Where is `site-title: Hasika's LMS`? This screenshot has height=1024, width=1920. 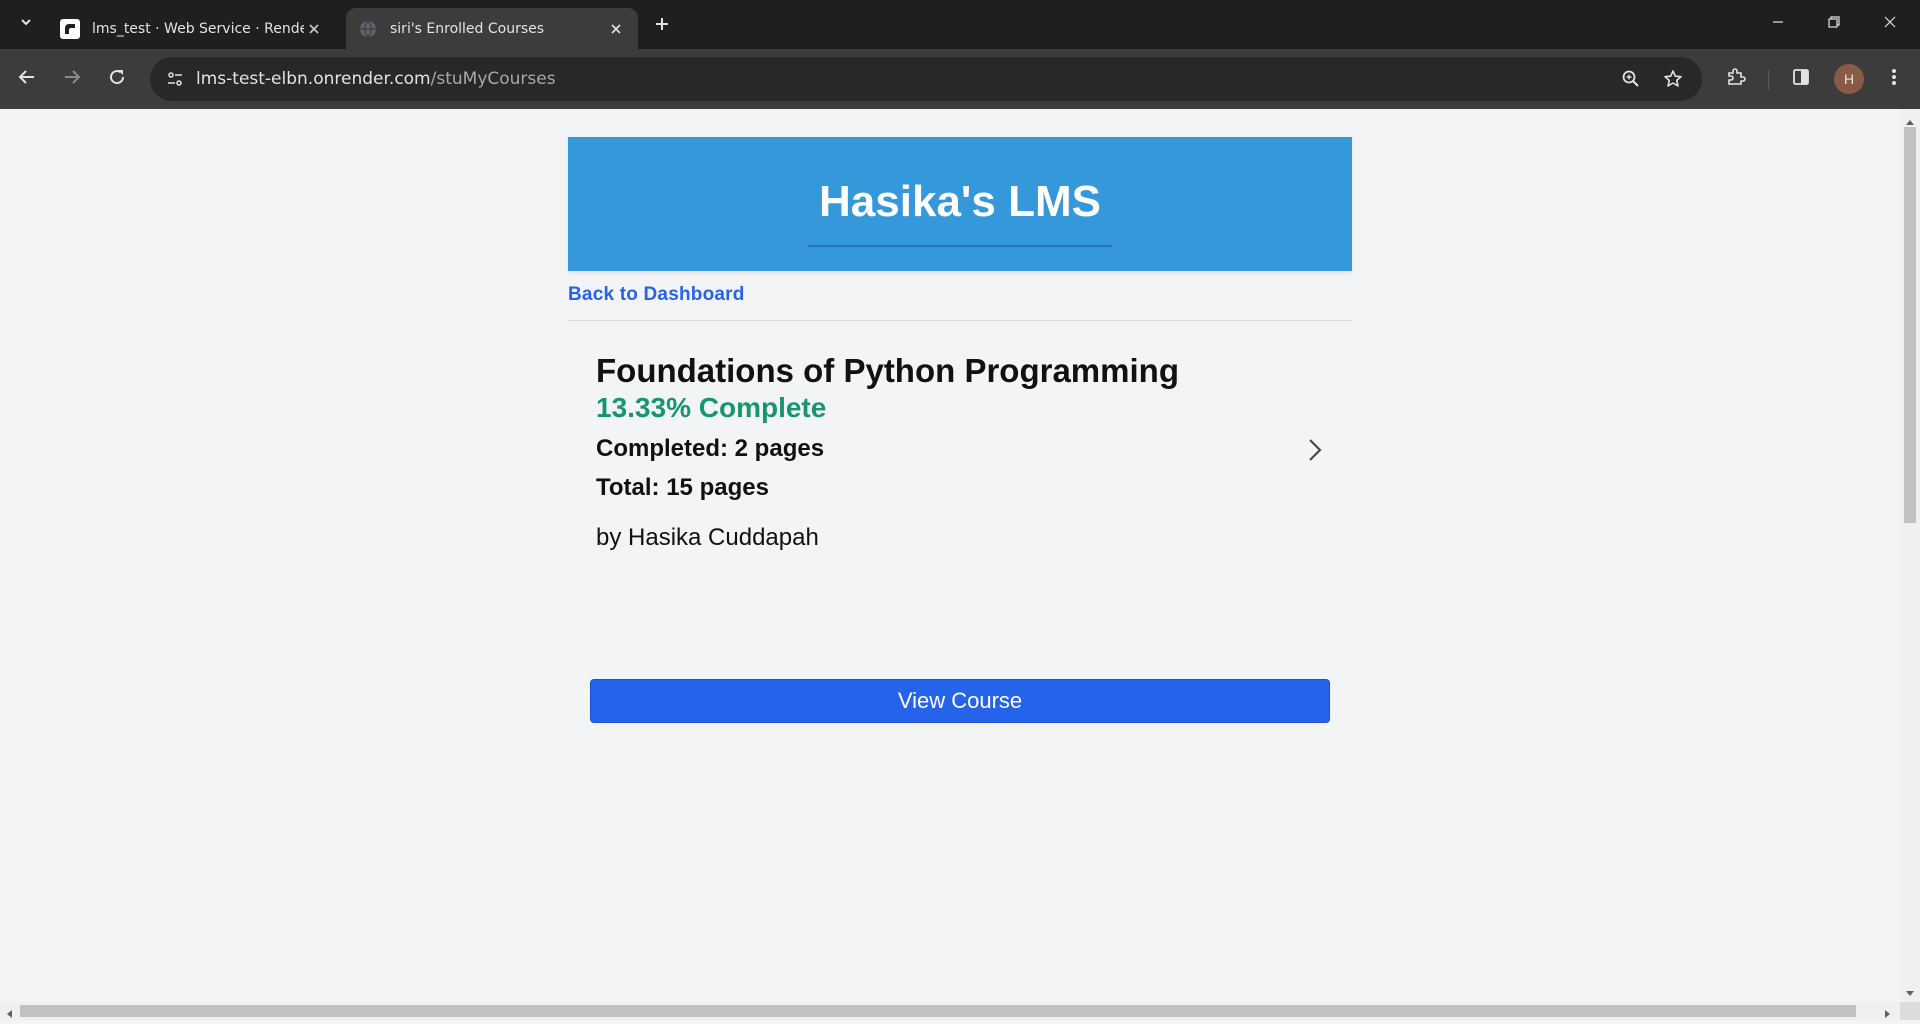 site-title: Hasika's LMS is located at coordinates (960, 201).